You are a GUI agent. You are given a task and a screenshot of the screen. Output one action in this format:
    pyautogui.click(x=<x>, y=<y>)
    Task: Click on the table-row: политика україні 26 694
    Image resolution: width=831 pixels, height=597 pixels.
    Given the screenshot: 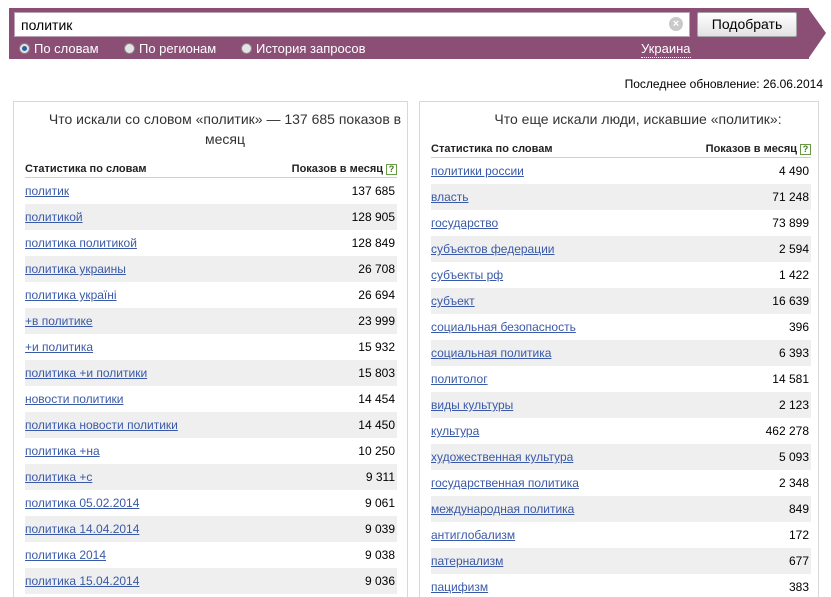 What is the action you would take?
    pyautogui.click(x=211, y=295)
    